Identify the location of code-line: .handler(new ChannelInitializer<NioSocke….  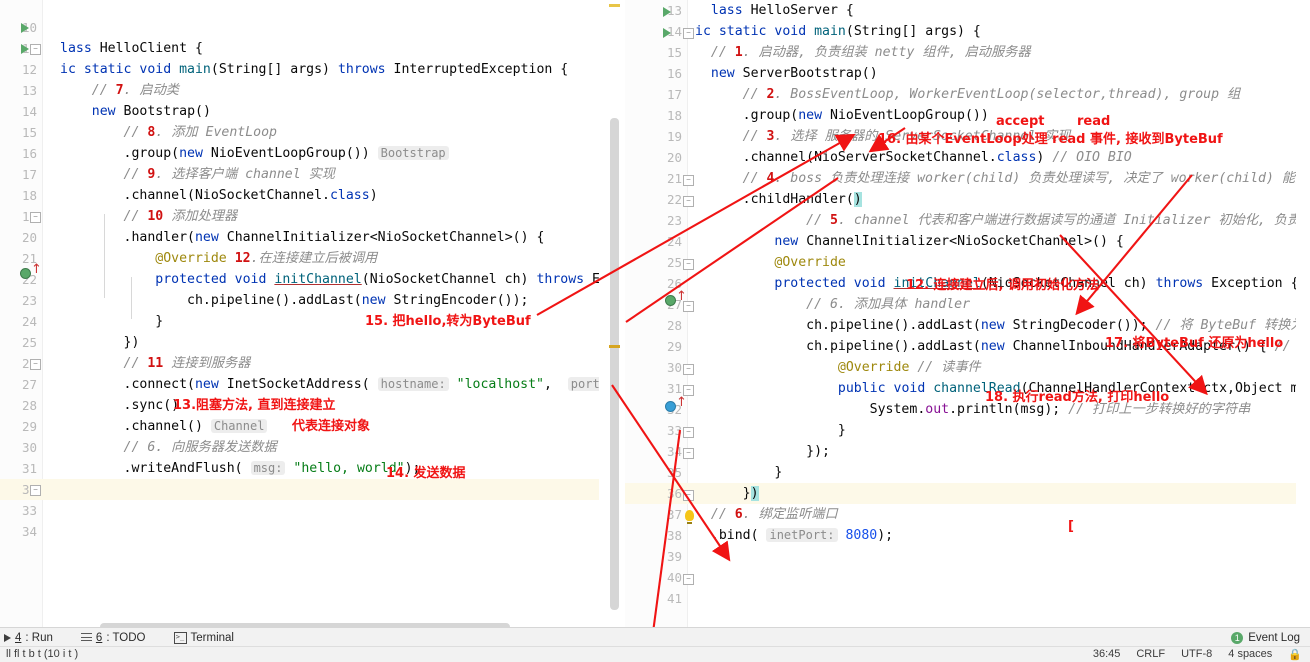
(320, 237).